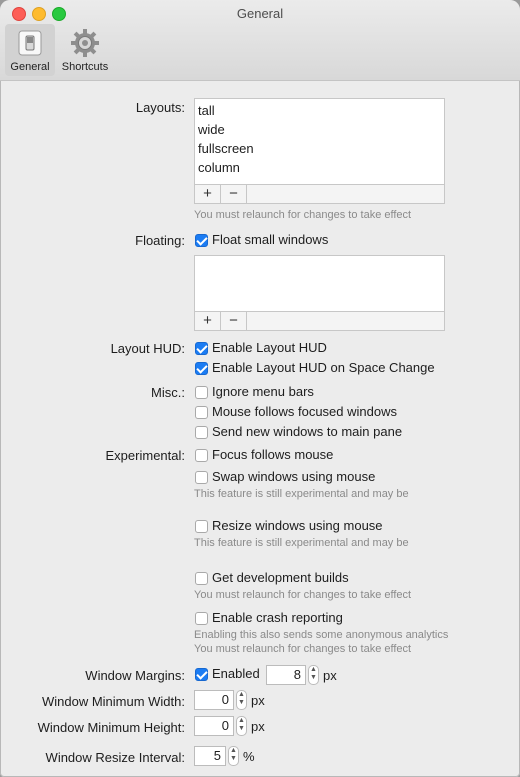 This screenshot has height=777, width=520. Describe the element at coordinates (313, 675) in the screenshot. I see `margins-stepper: ▲ ▼` at that location.